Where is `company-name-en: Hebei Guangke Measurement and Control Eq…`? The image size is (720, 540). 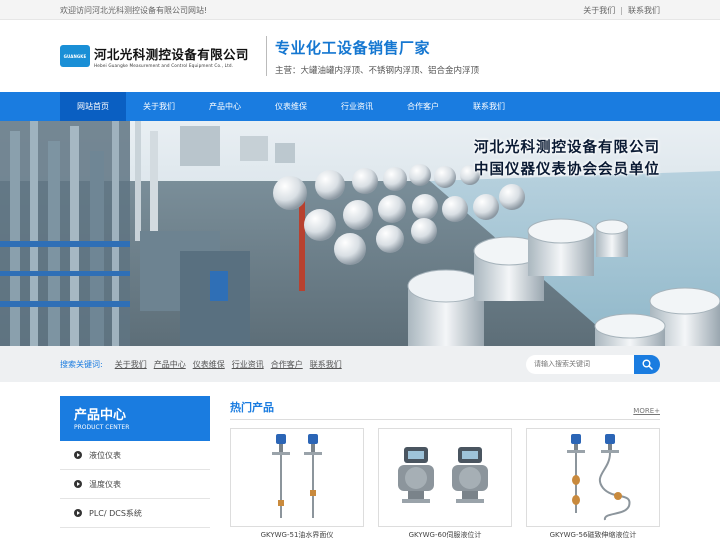 company-name-en: Hebei Guangke Measurement and Control Eq… is located at coordinates (164, 65).